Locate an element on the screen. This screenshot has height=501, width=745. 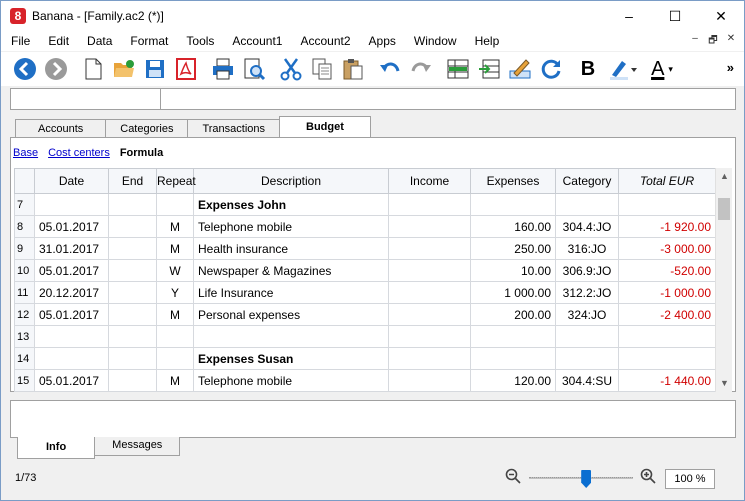
row-number: 7 is located at coordinates (24, 204).